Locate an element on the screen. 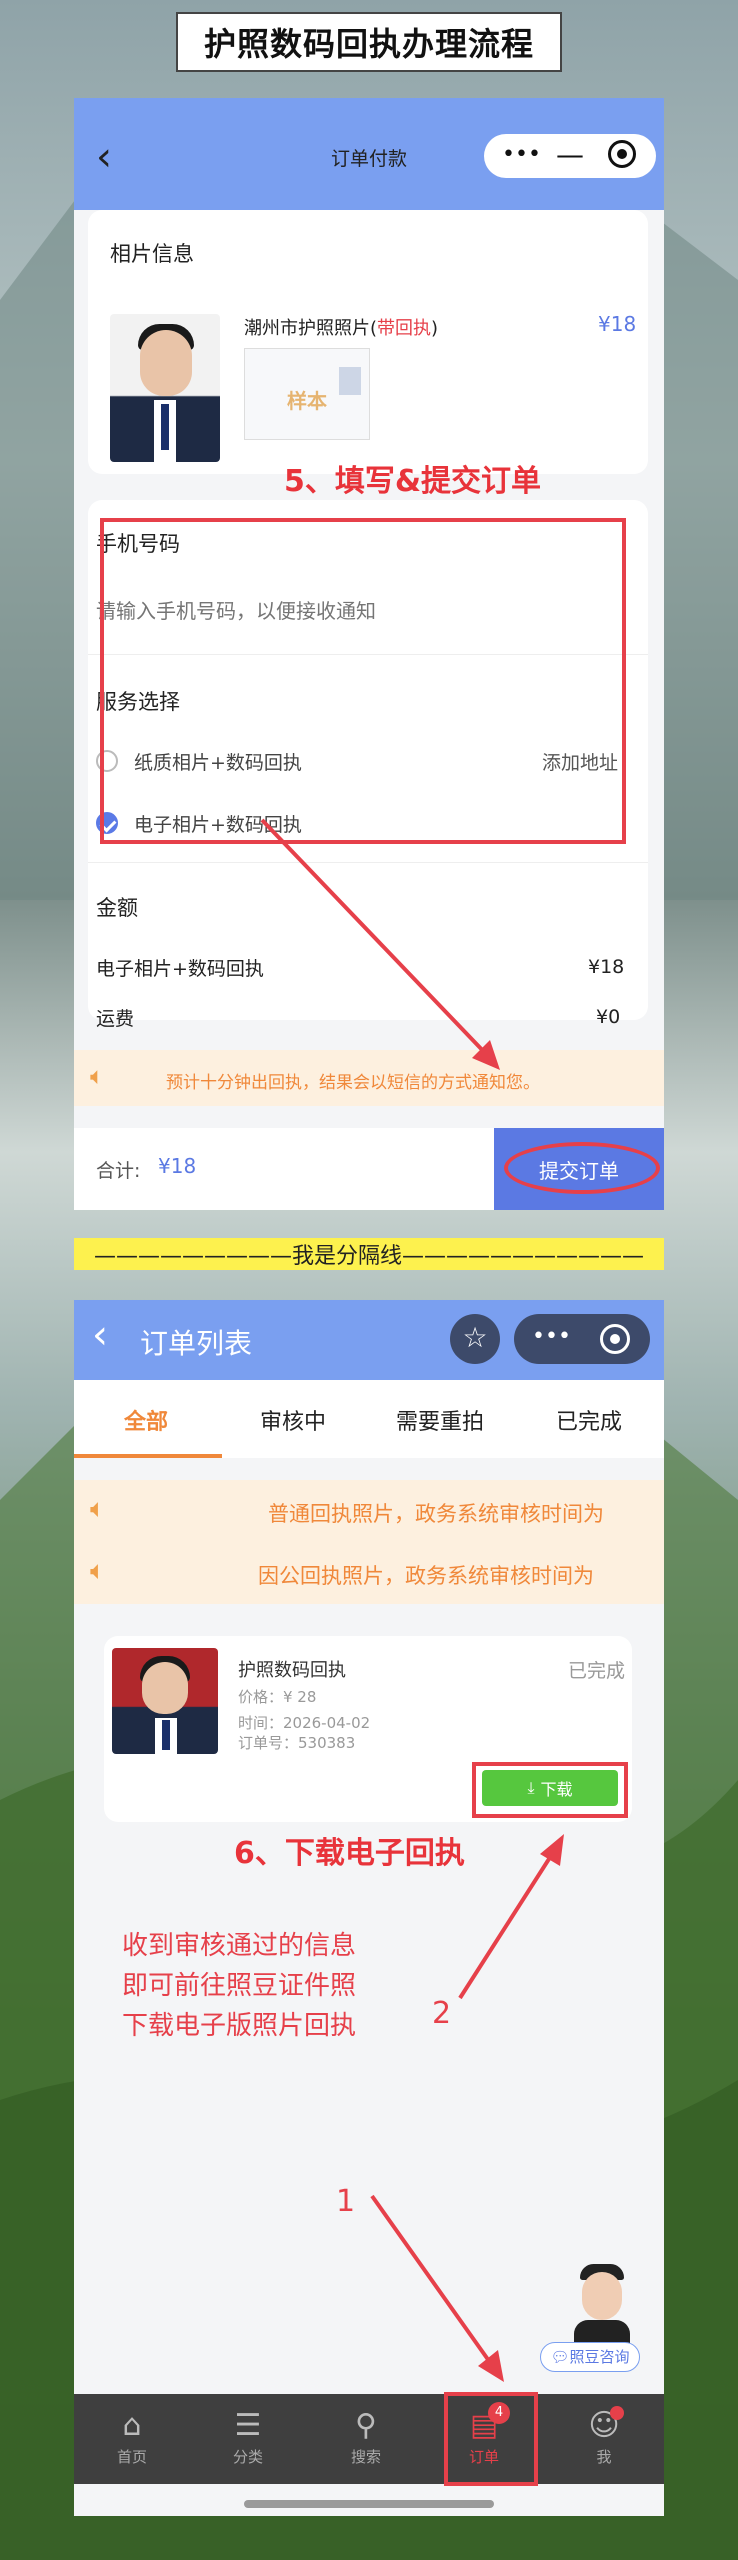  notice-bar: 🔈︎ 预计十分钟出回执，结果会以短信的方式通知您。 is located at coordinates (369, 1078).